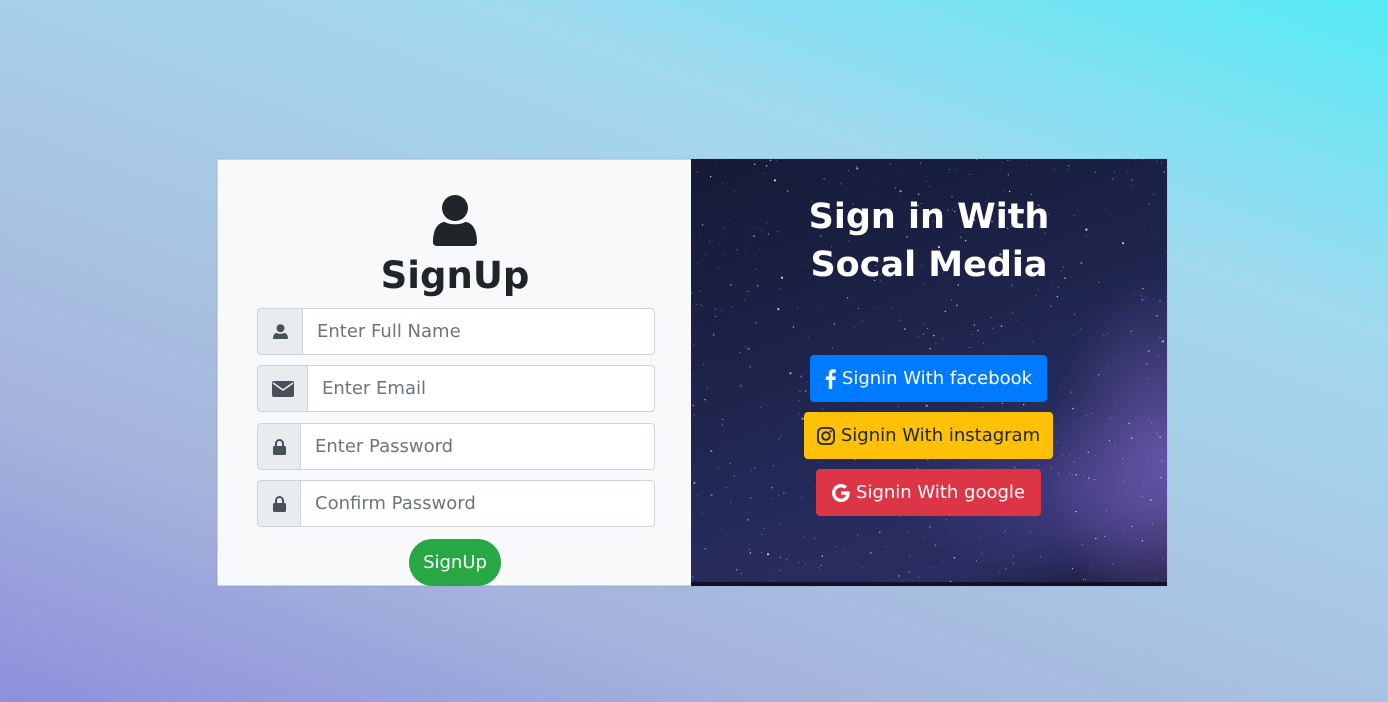  I want to click on full-name-input, so click(479, 331).